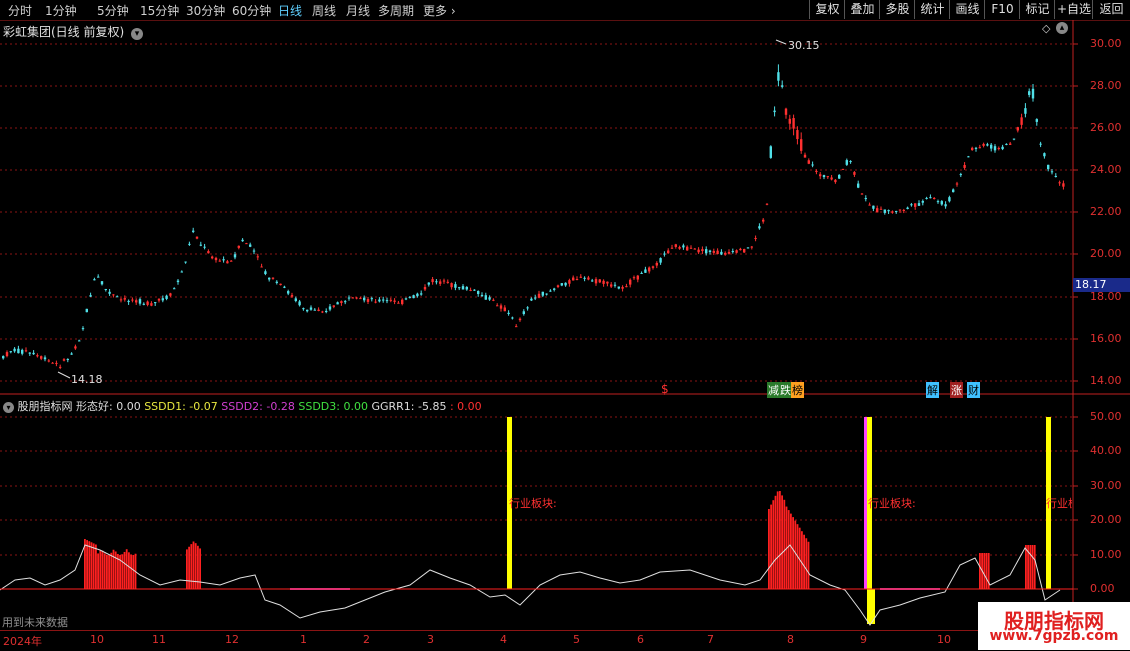 Image resolution: width=1130 pixels, height=651 pixels. I want to click on event-marker-rank: 榜, so click(797, 390).